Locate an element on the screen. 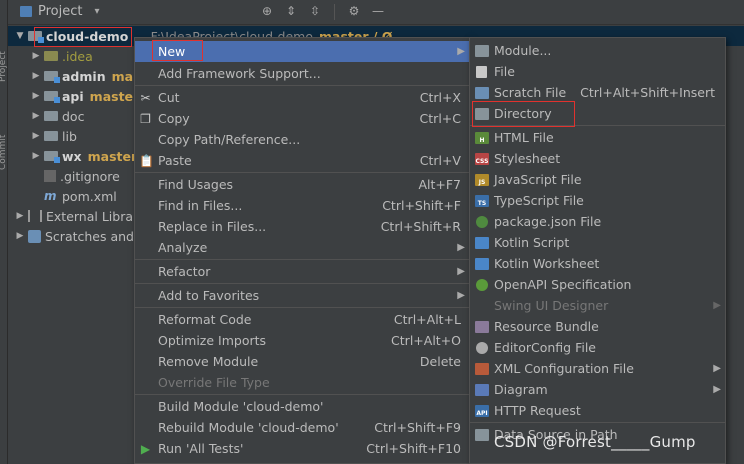  collapse-all-icon: ⇳ is located at coordinates (315, 12).